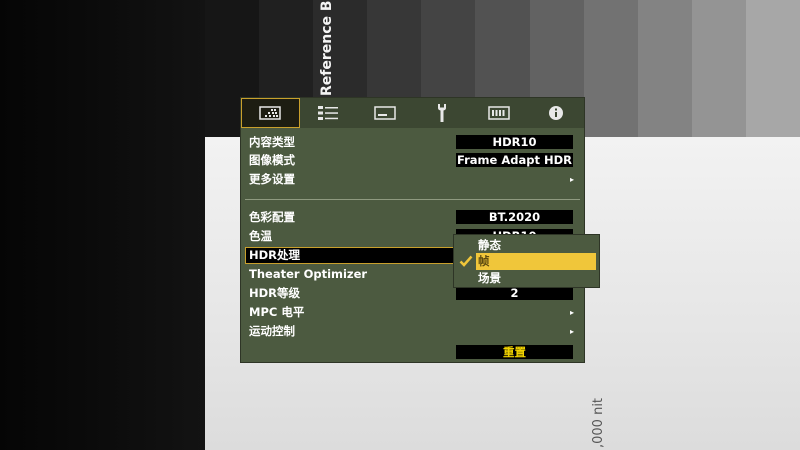  I want to click on tab-display, so click(385, 113).